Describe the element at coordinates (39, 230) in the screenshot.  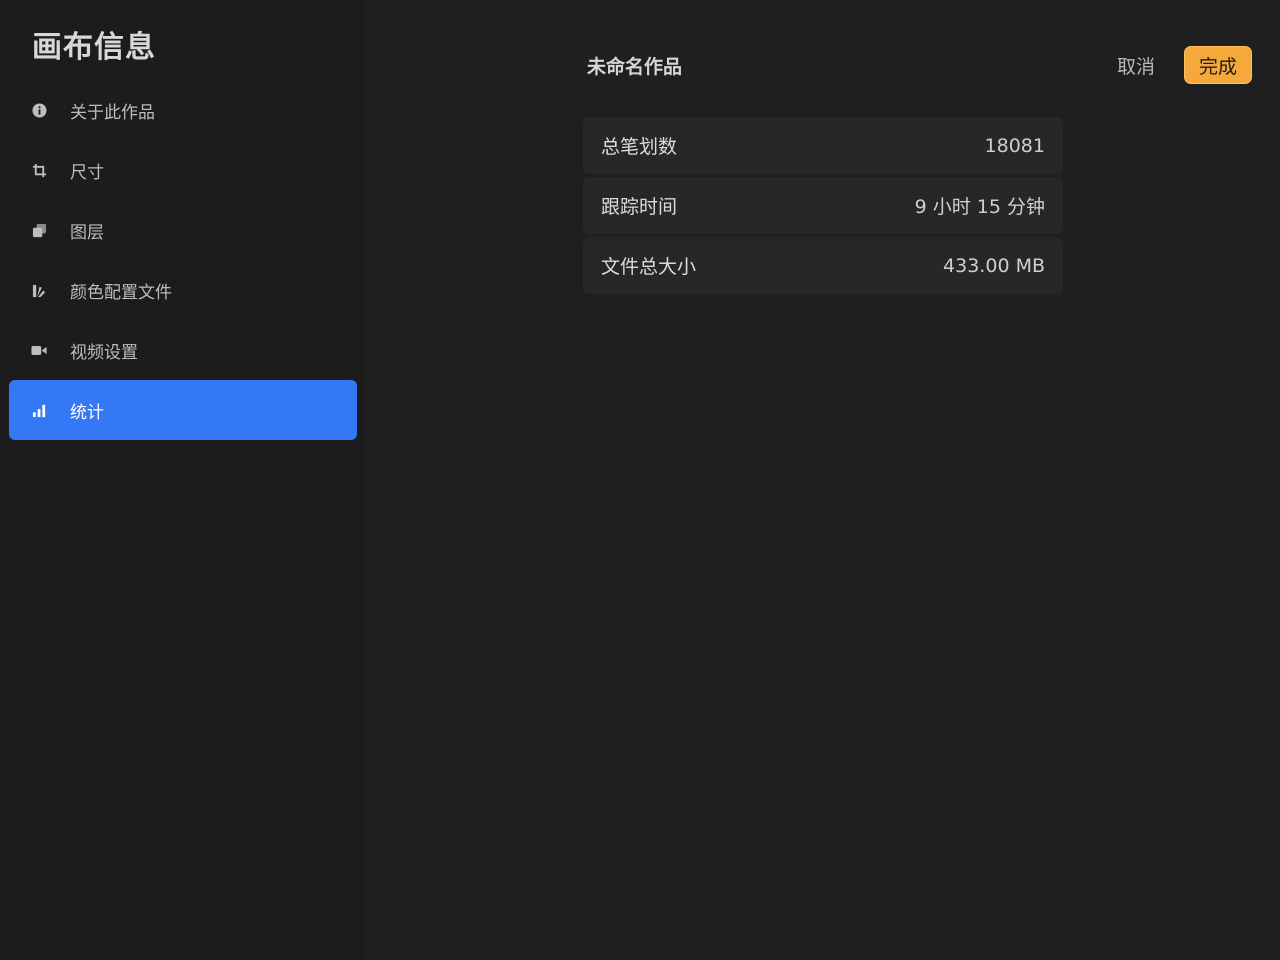
I see `layers-icon` at that location.